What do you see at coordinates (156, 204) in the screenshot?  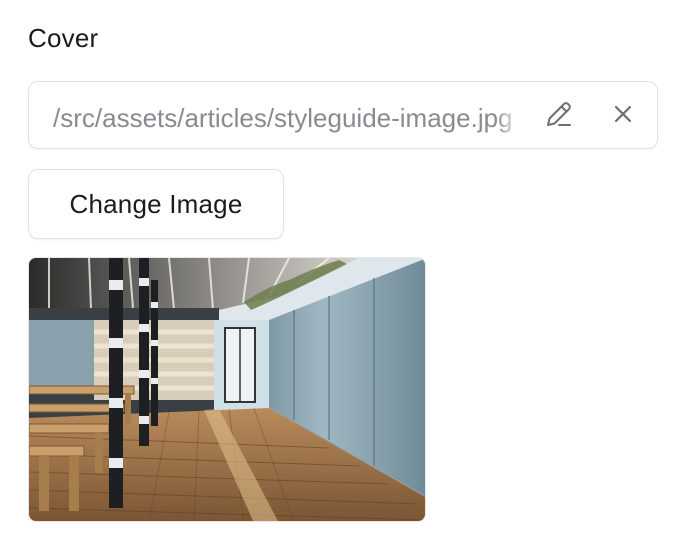 I see `change-image-button: Change Image` at bounding box center [156, 204].